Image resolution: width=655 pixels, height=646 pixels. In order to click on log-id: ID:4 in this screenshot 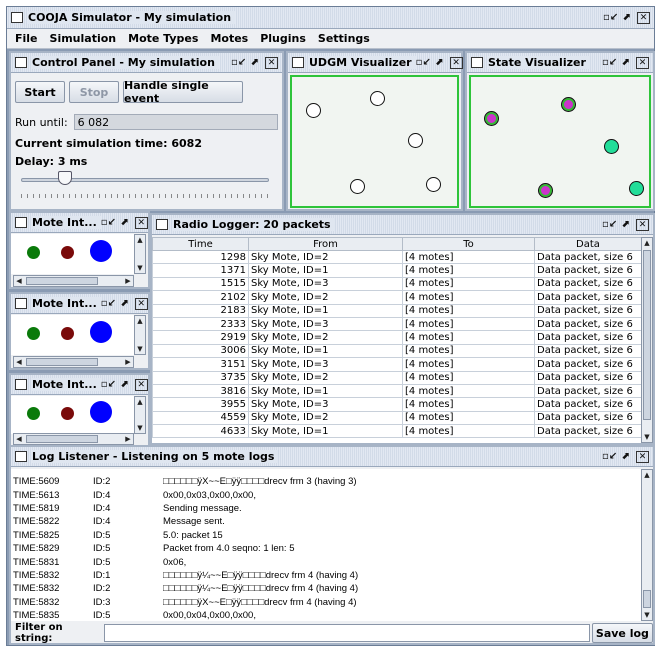, I will do `click(102, 508)`.